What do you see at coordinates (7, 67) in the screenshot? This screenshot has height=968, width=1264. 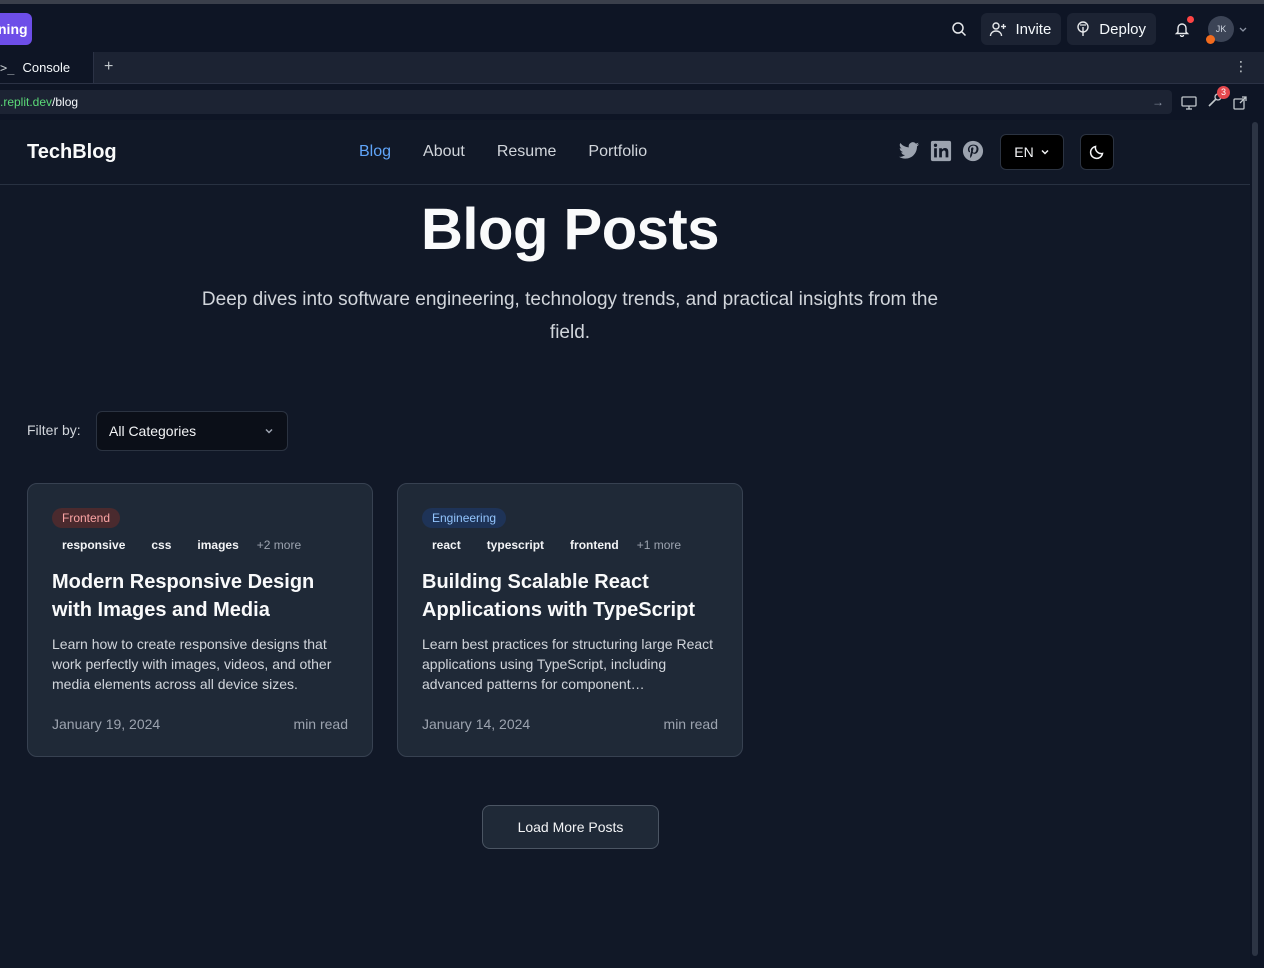 I see `terminal-icon: >_` at bounding box center [7, 67].